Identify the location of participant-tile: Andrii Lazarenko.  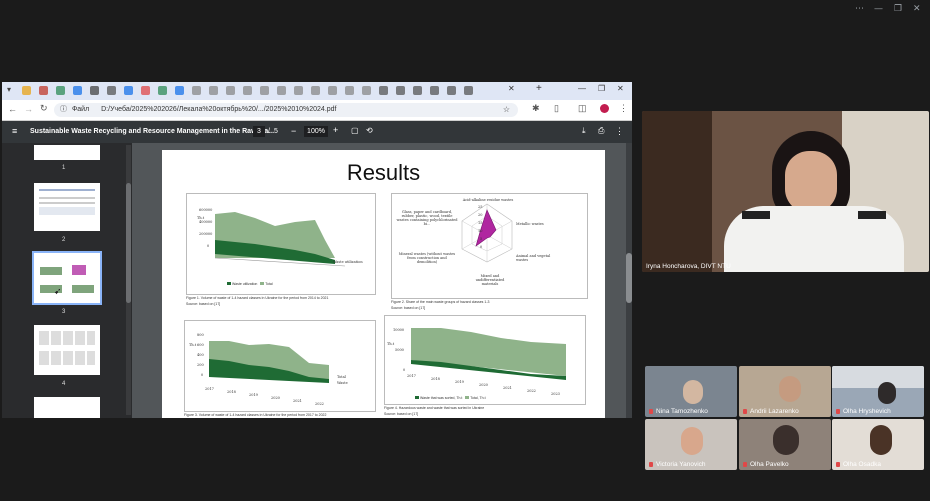
(785, 391).